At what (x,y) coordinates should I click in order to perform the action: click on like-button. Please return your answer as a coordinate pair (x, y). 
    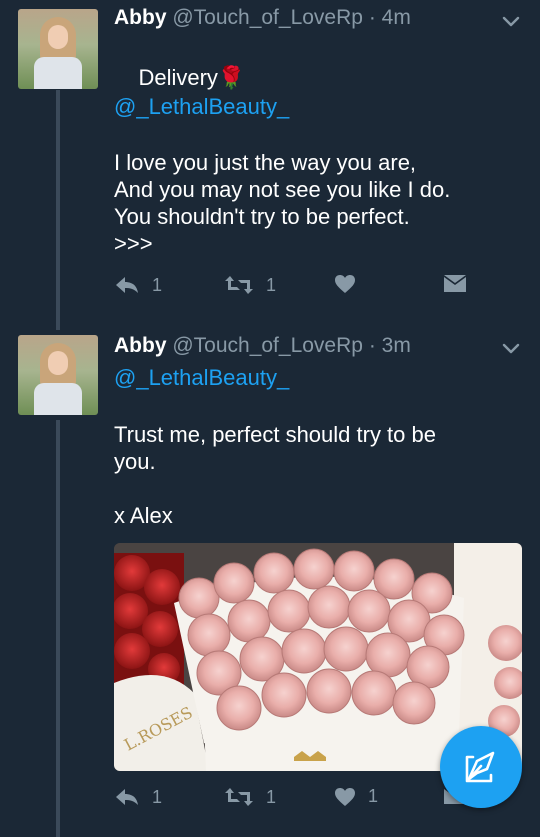
    Looking at the image, I should click on (351, 284).